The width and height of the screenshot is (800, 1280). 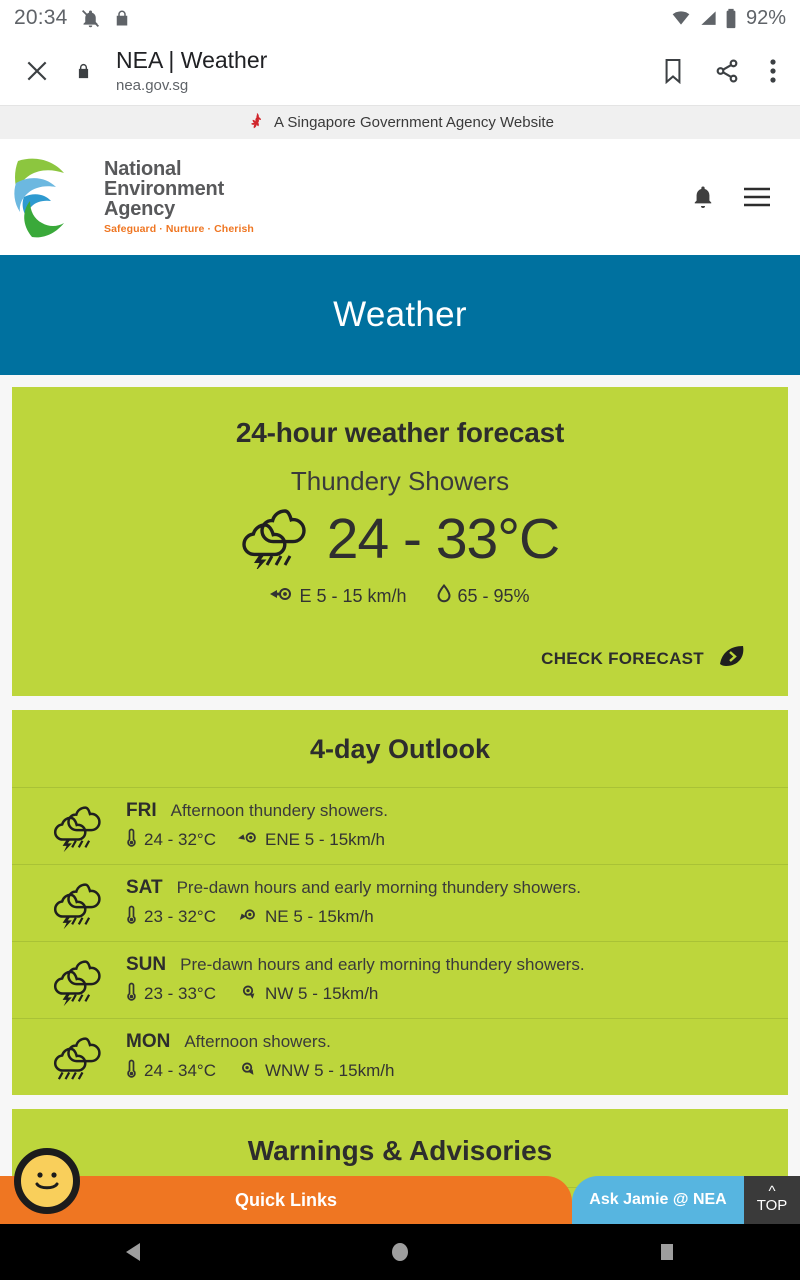 What do you see at coordinates (279, 810) in the screenshot?
I see `outlook-desc: Afternoon thundery showers.` at bounding box center [279, 810].